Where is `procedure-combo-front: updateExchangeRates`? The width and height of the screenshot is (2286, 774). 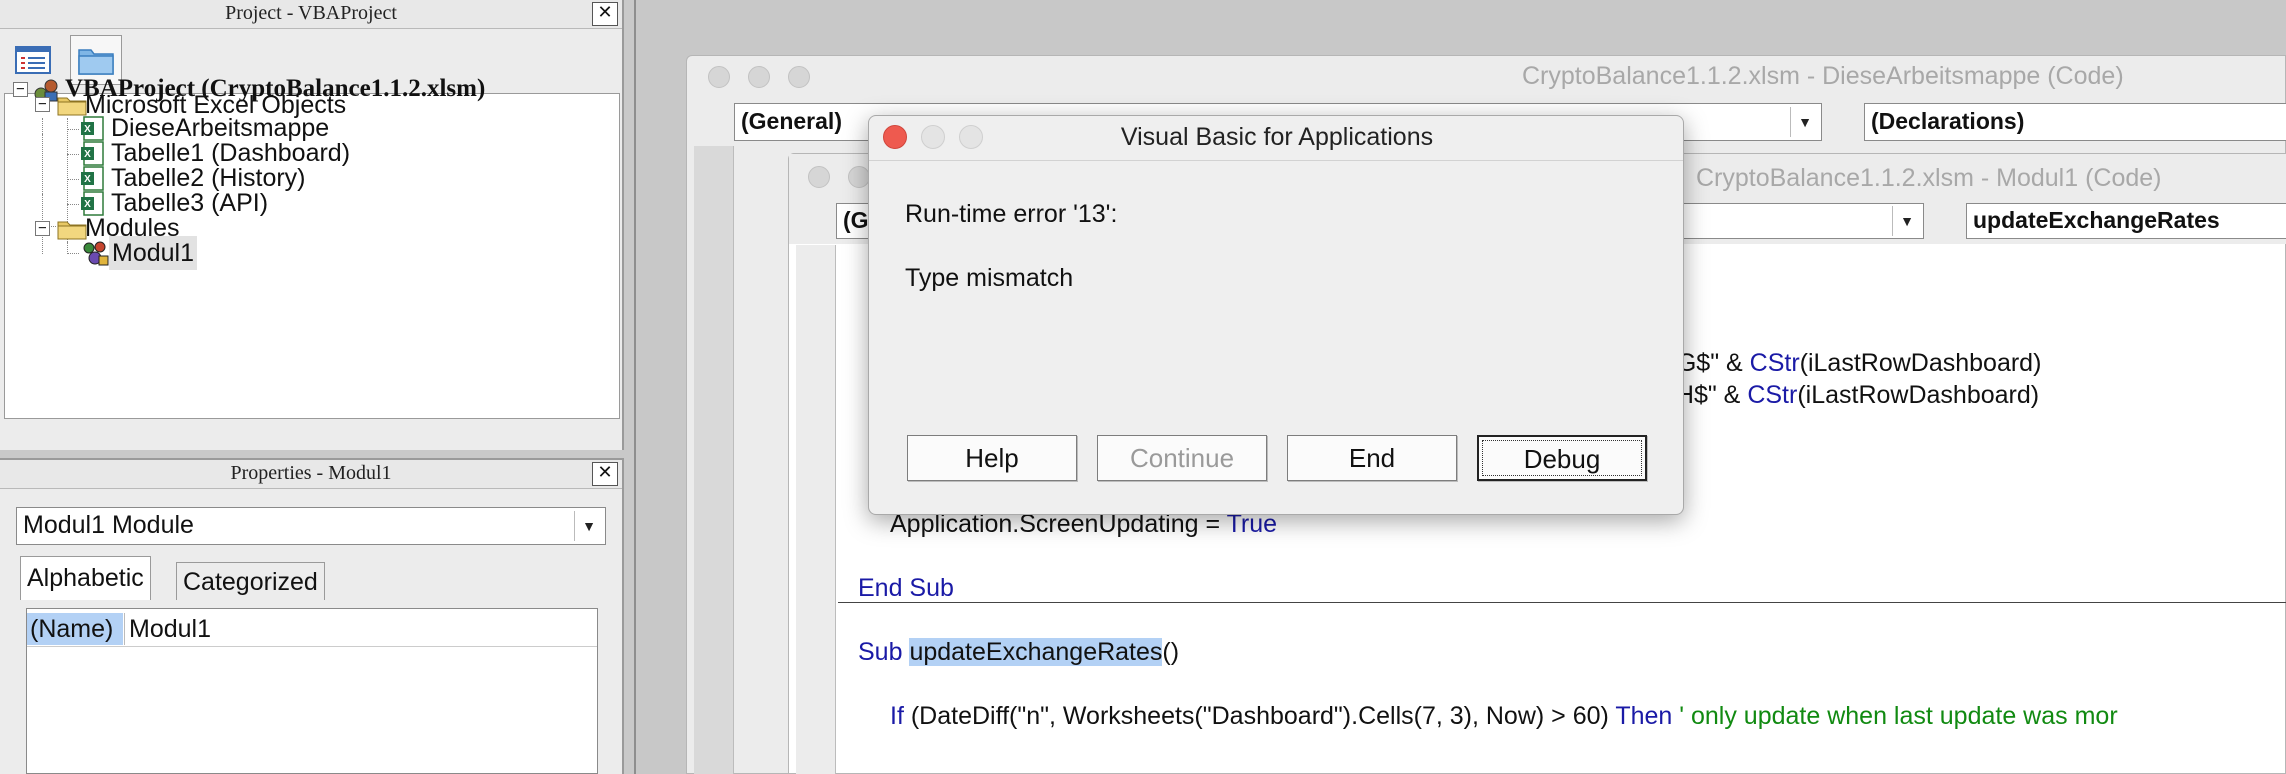 procedure-combo-front: updateExchangeRates is located at coordinates (2126, 221).